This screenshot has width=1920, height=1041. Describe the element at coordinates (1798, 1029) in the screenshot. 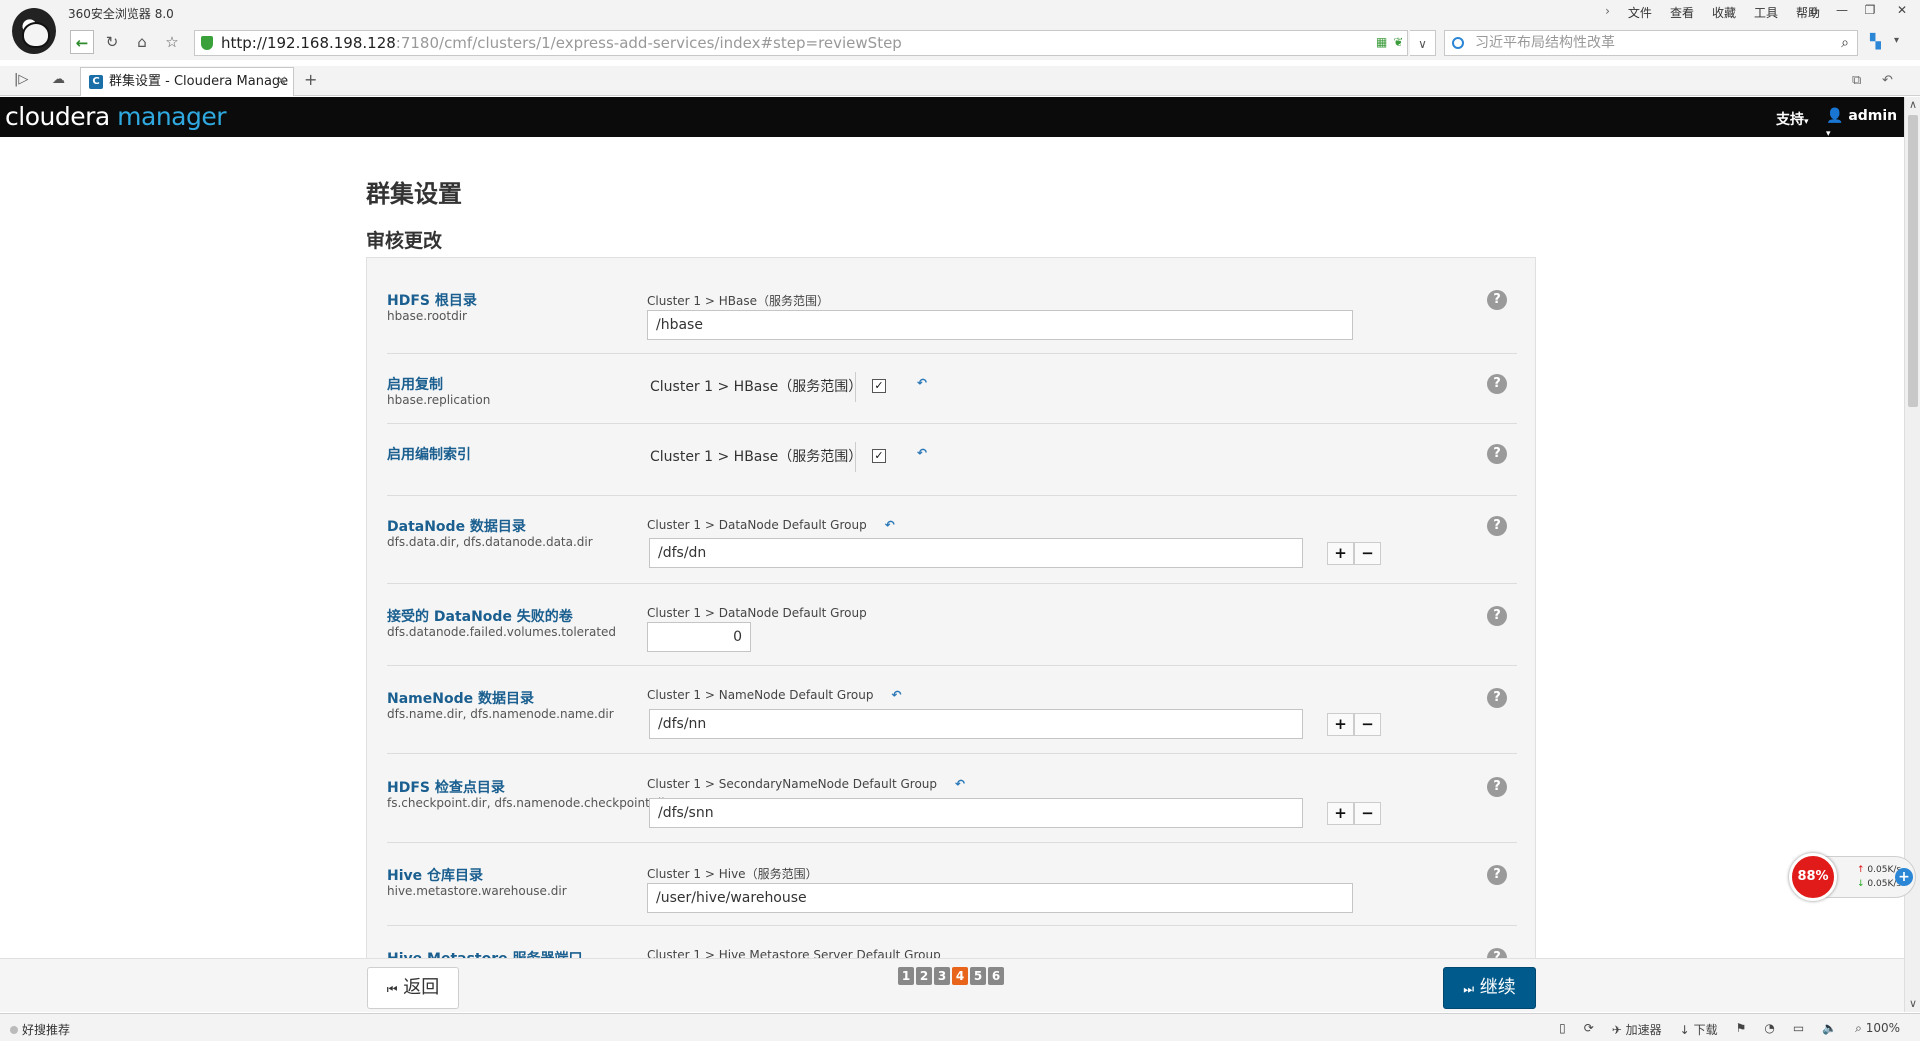

I see `window-icon: ▭` at that location.